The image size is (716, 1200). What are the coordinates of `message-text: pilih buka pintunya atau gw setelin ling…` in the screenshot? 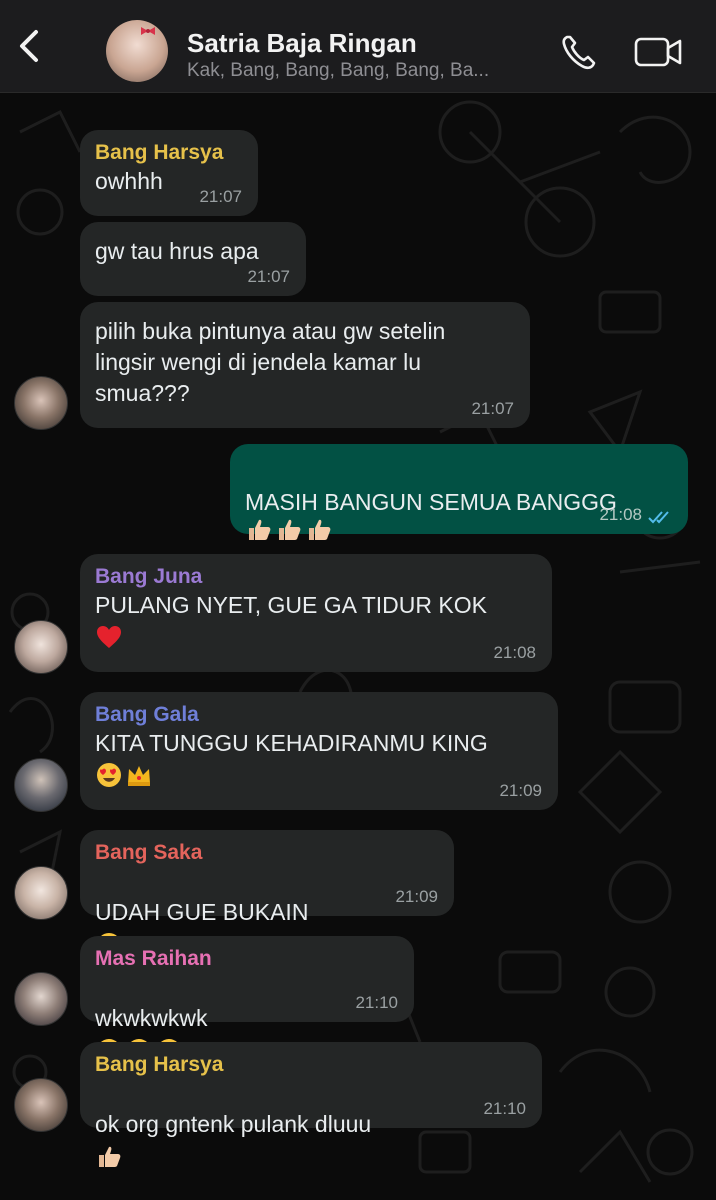 It's located at (270, 362).